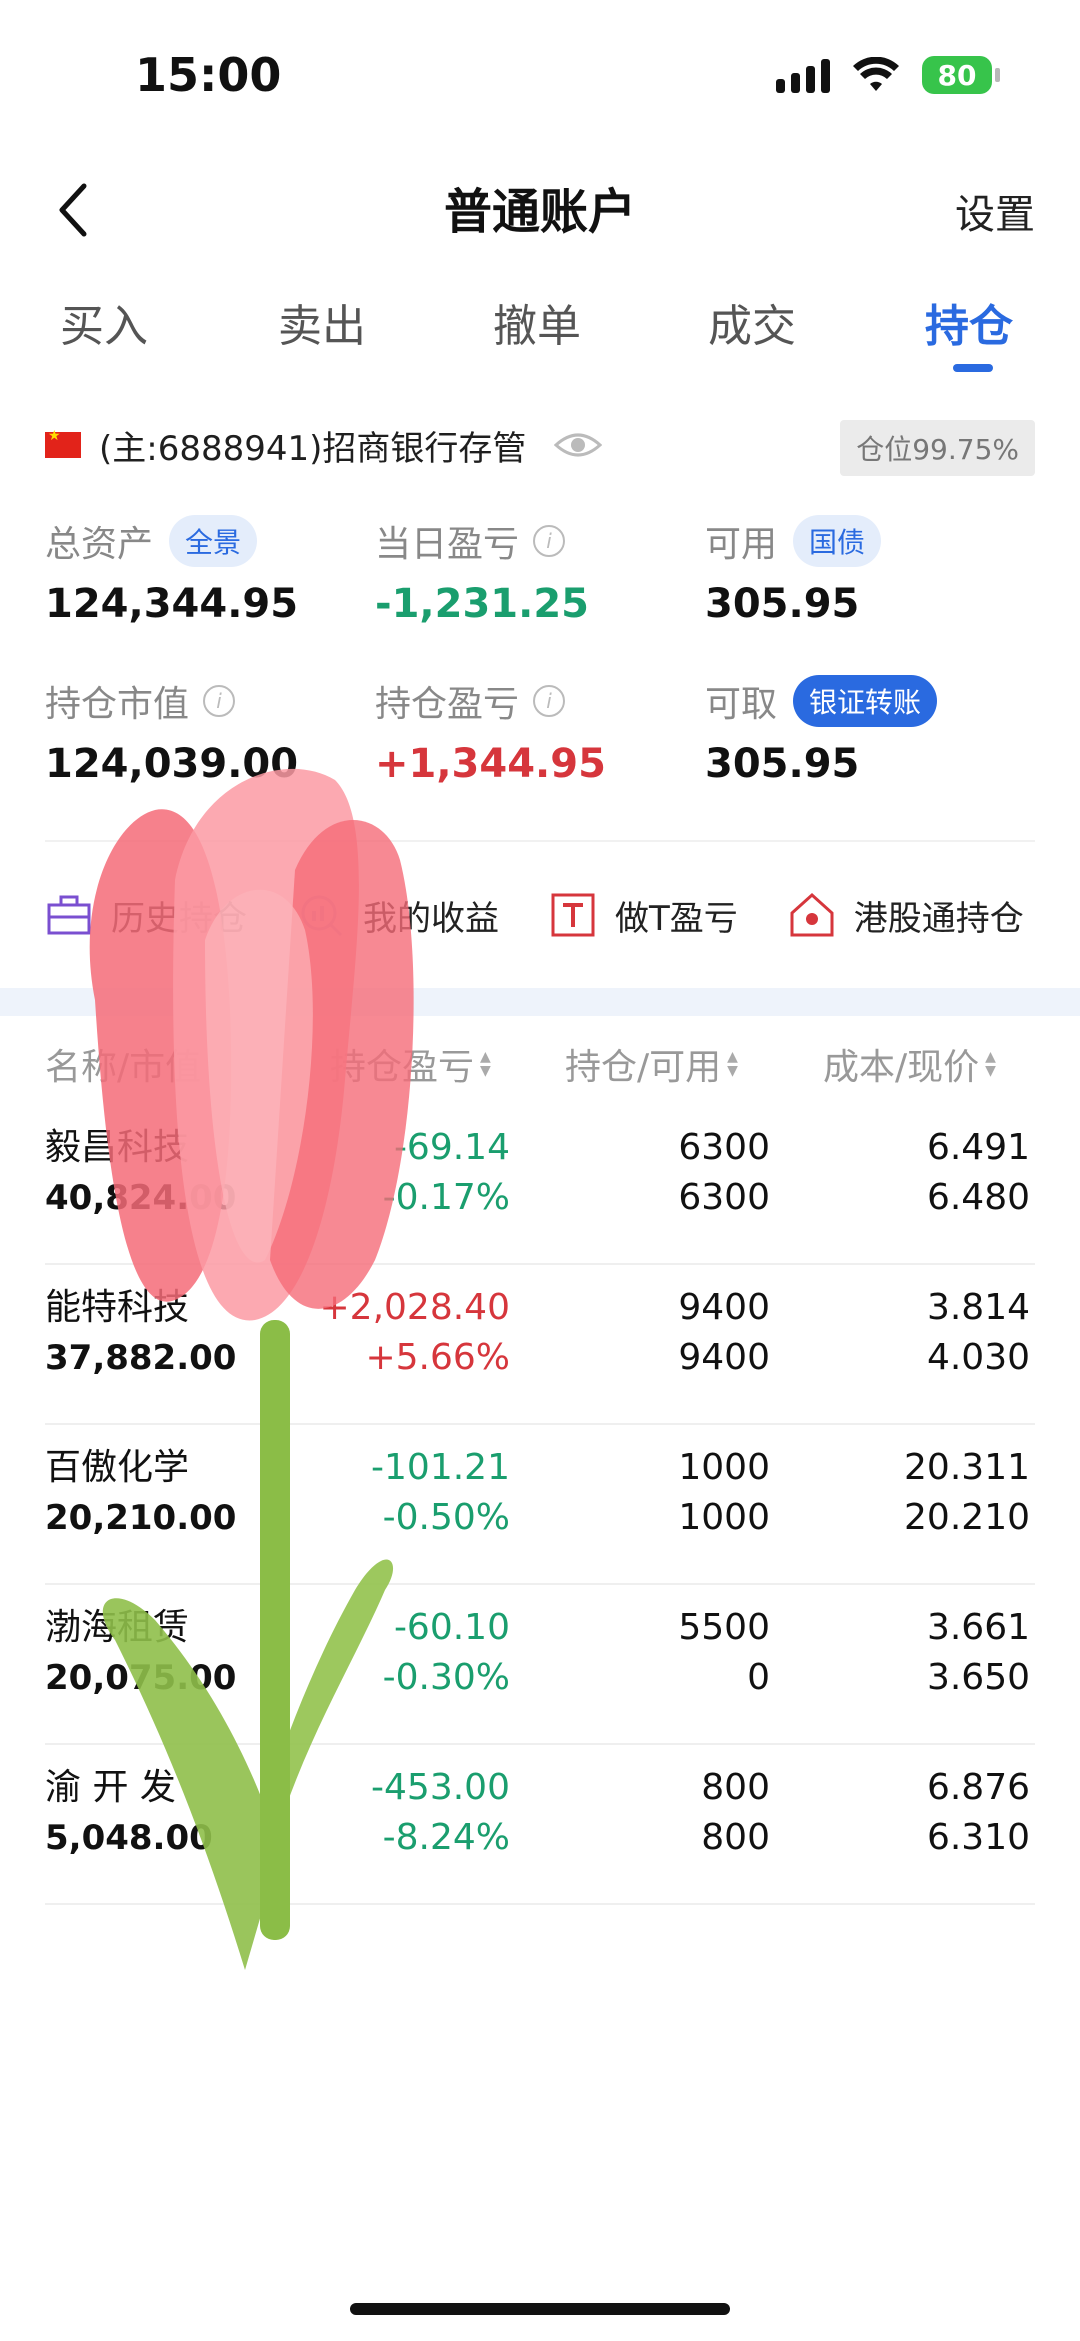  Describe the element at coordinates (447, 704) in the screenshot. I see `position-pl-label: 持仓盈亏` at that location.